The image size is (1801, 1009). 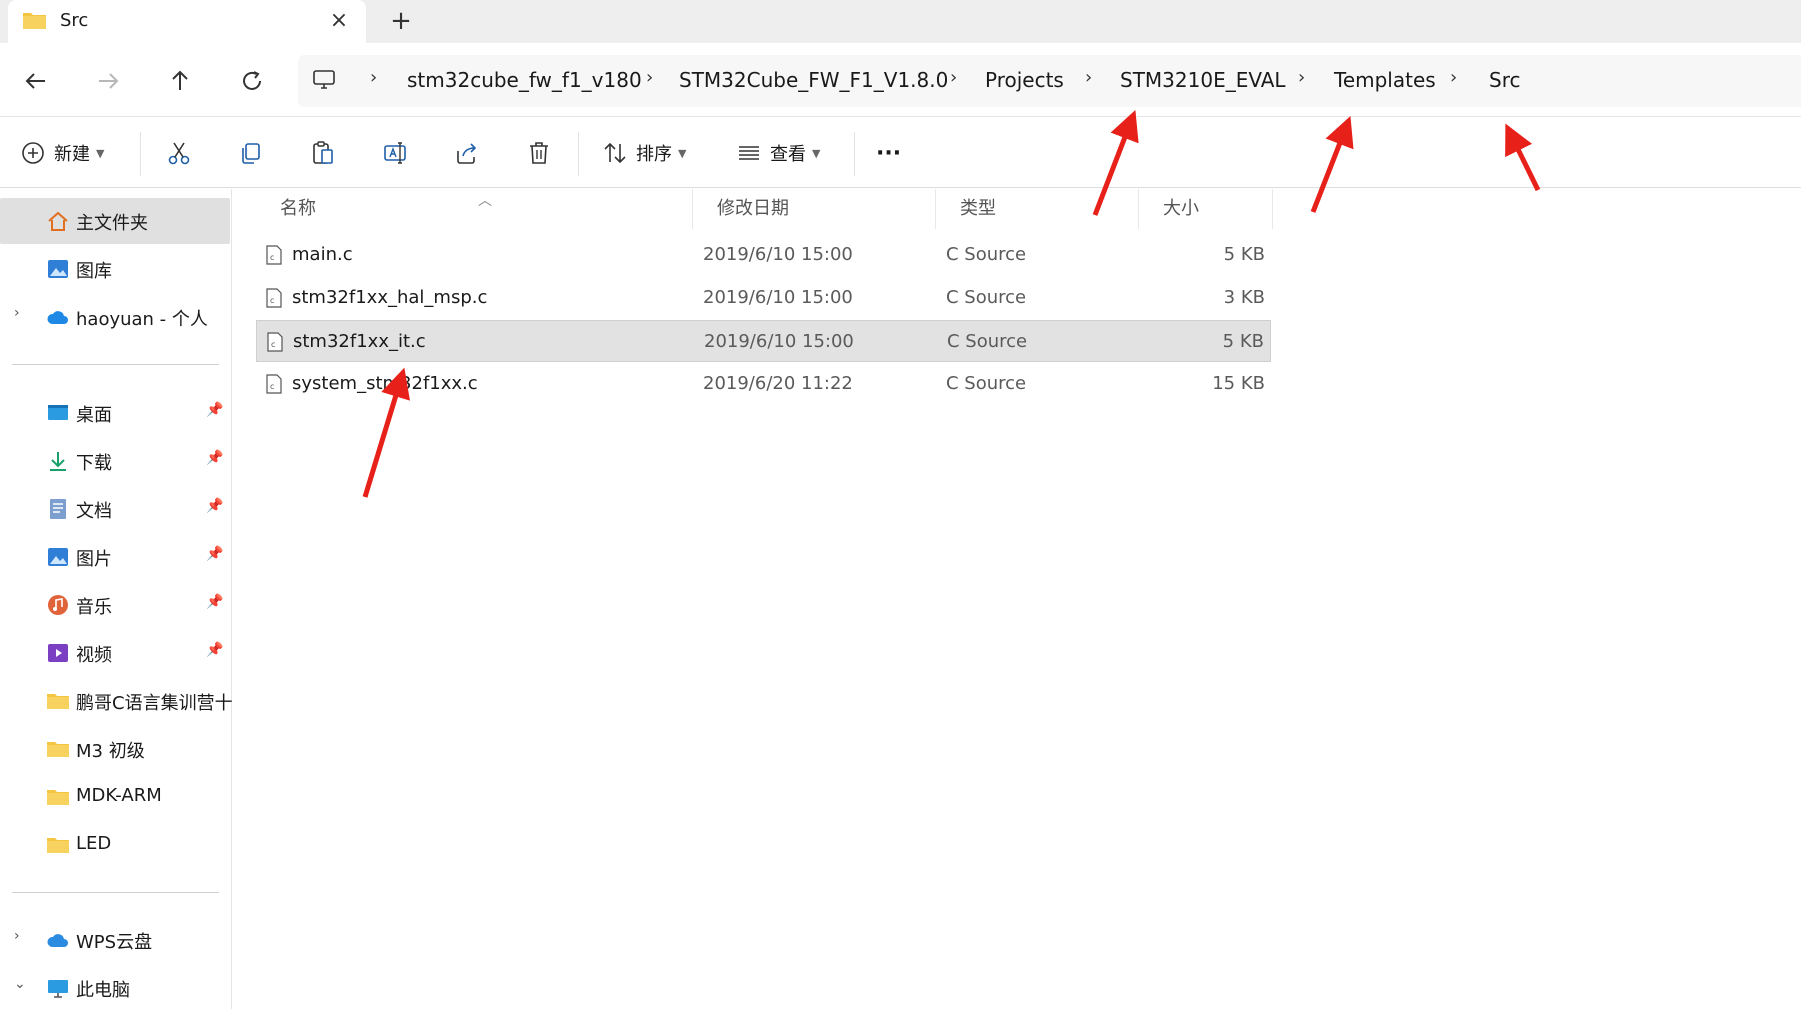 I want to click on close-tab-icon: ×, so click(x=339, y=21).